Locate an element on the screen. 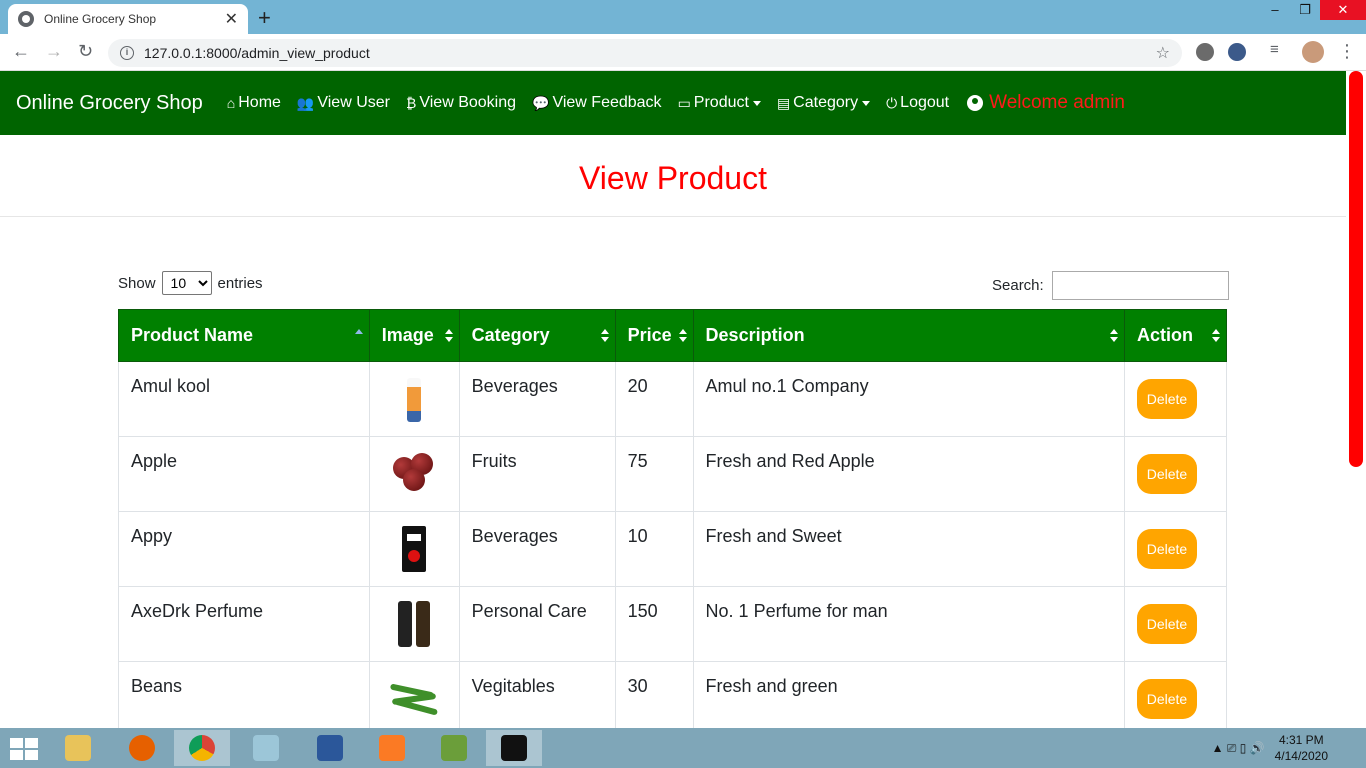  welcome-text: Welcome admin is located at coordinates (1057, 102).